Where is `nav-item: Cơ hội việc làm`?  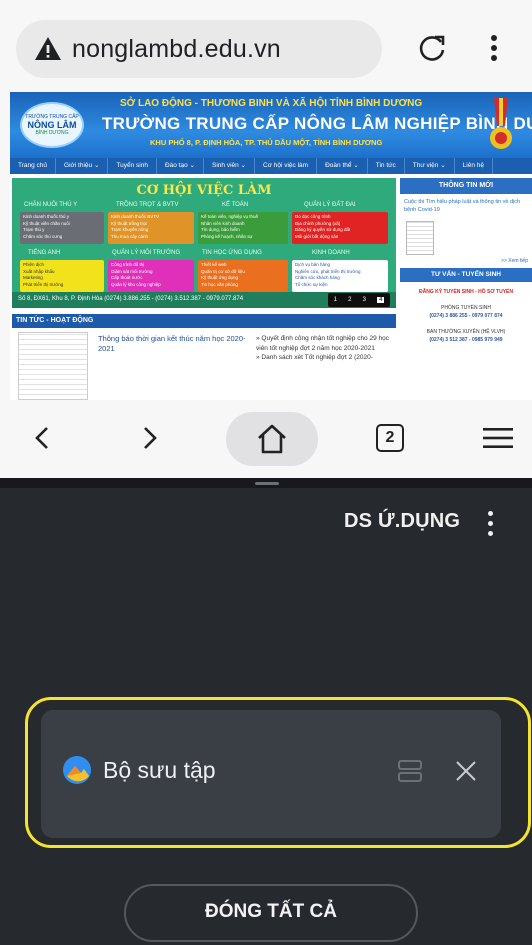
nav-item: Cơ hội việc làm is located at coordinates (286, 166).